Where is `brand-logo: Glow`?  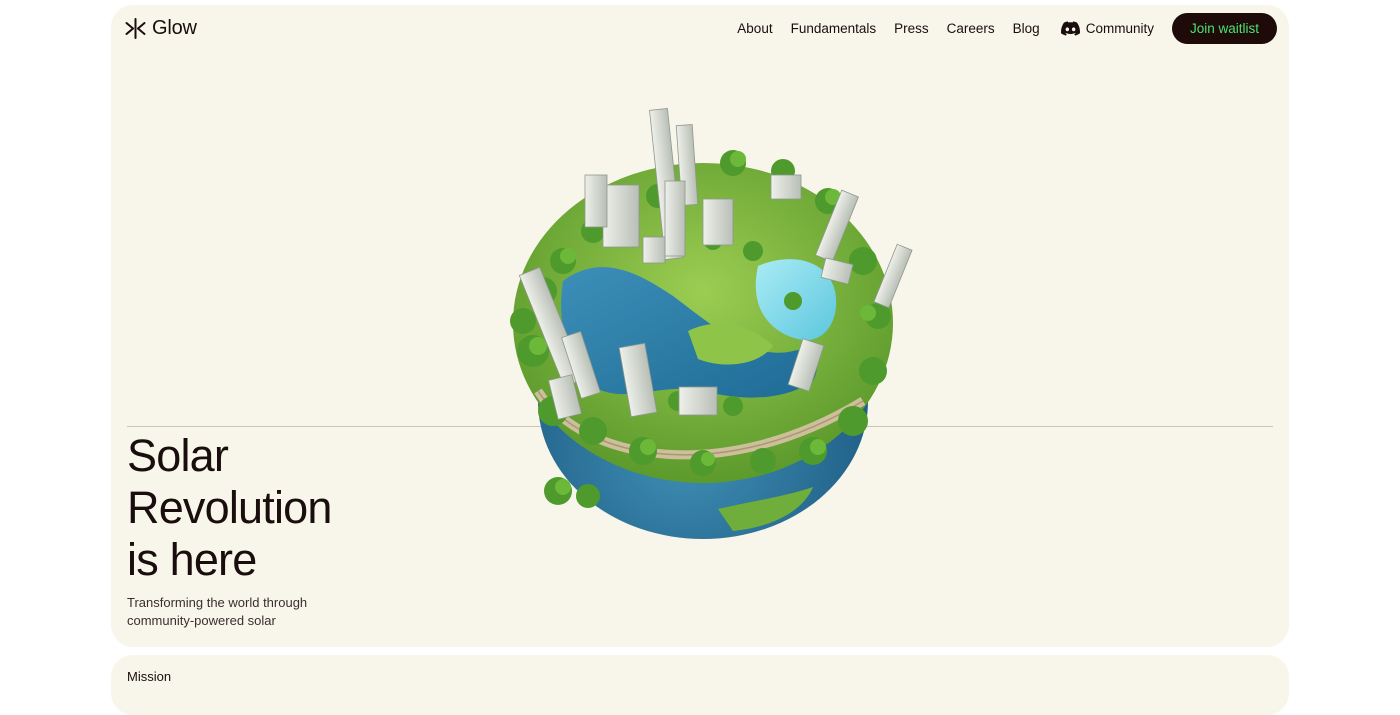
brand-logo: Glow is located at coordinates (161, 28).